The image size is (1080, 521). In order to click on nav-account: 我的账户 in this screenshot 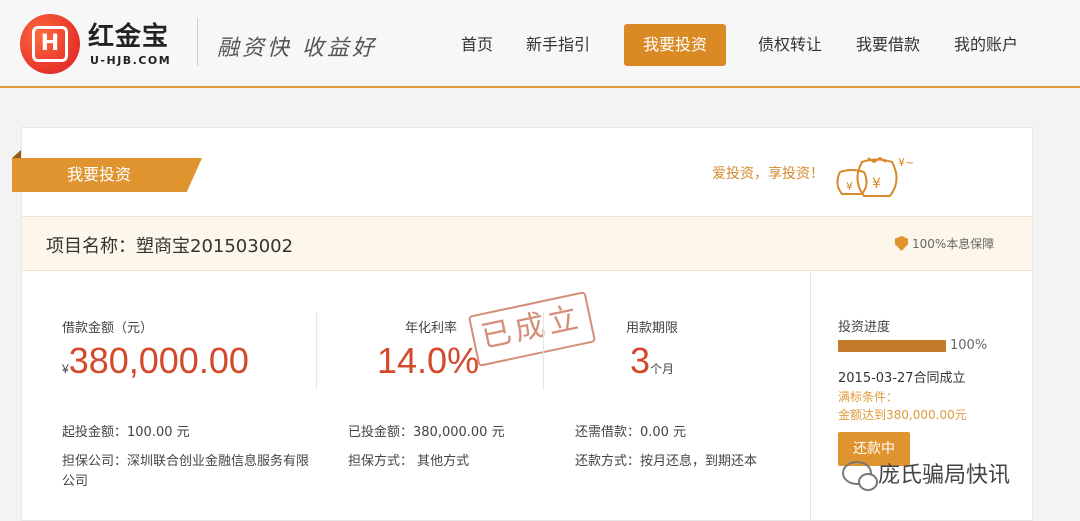, I will do `click(986, 45)`.